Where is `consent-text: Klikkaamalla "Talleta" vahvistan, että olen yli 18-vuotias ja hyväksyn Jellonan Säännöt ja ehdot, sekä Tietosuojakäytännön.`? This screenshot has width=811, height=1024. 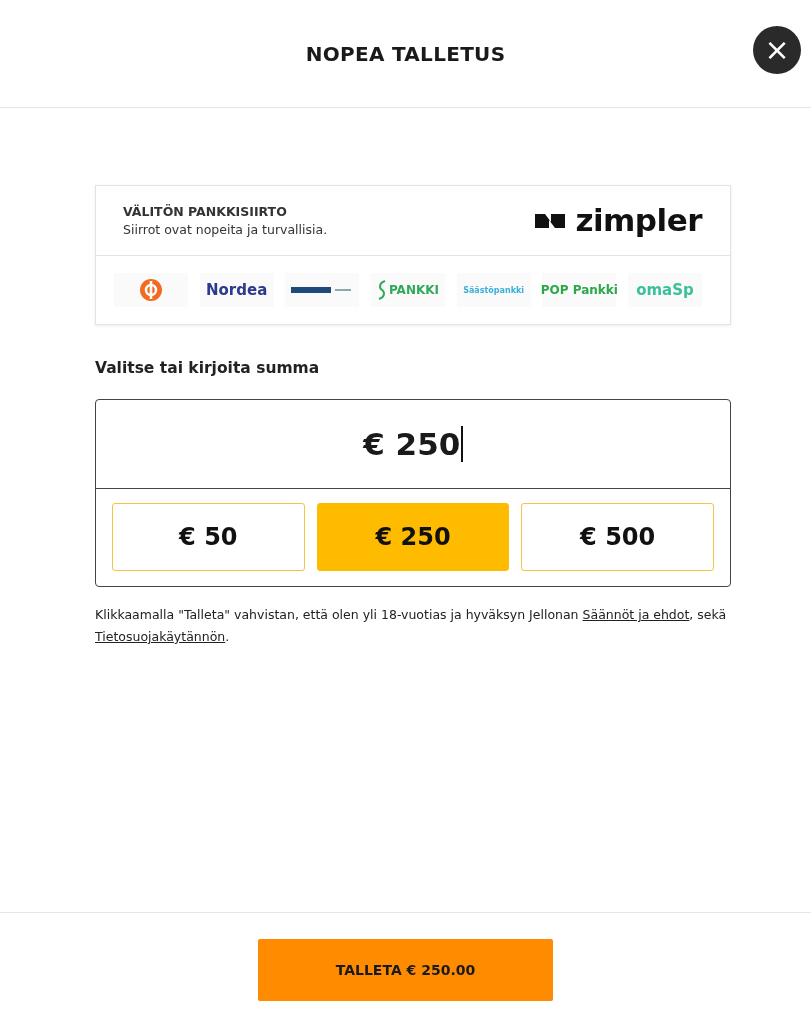
consent-text: Klikkaamalla "Talleta" vahvistan, että olen yli 18-vuotias ja hyväksyn Jellonan Säännöt ja ehdot, sekä Tietosuojakäytännön. is located at coordinates (411, 626).